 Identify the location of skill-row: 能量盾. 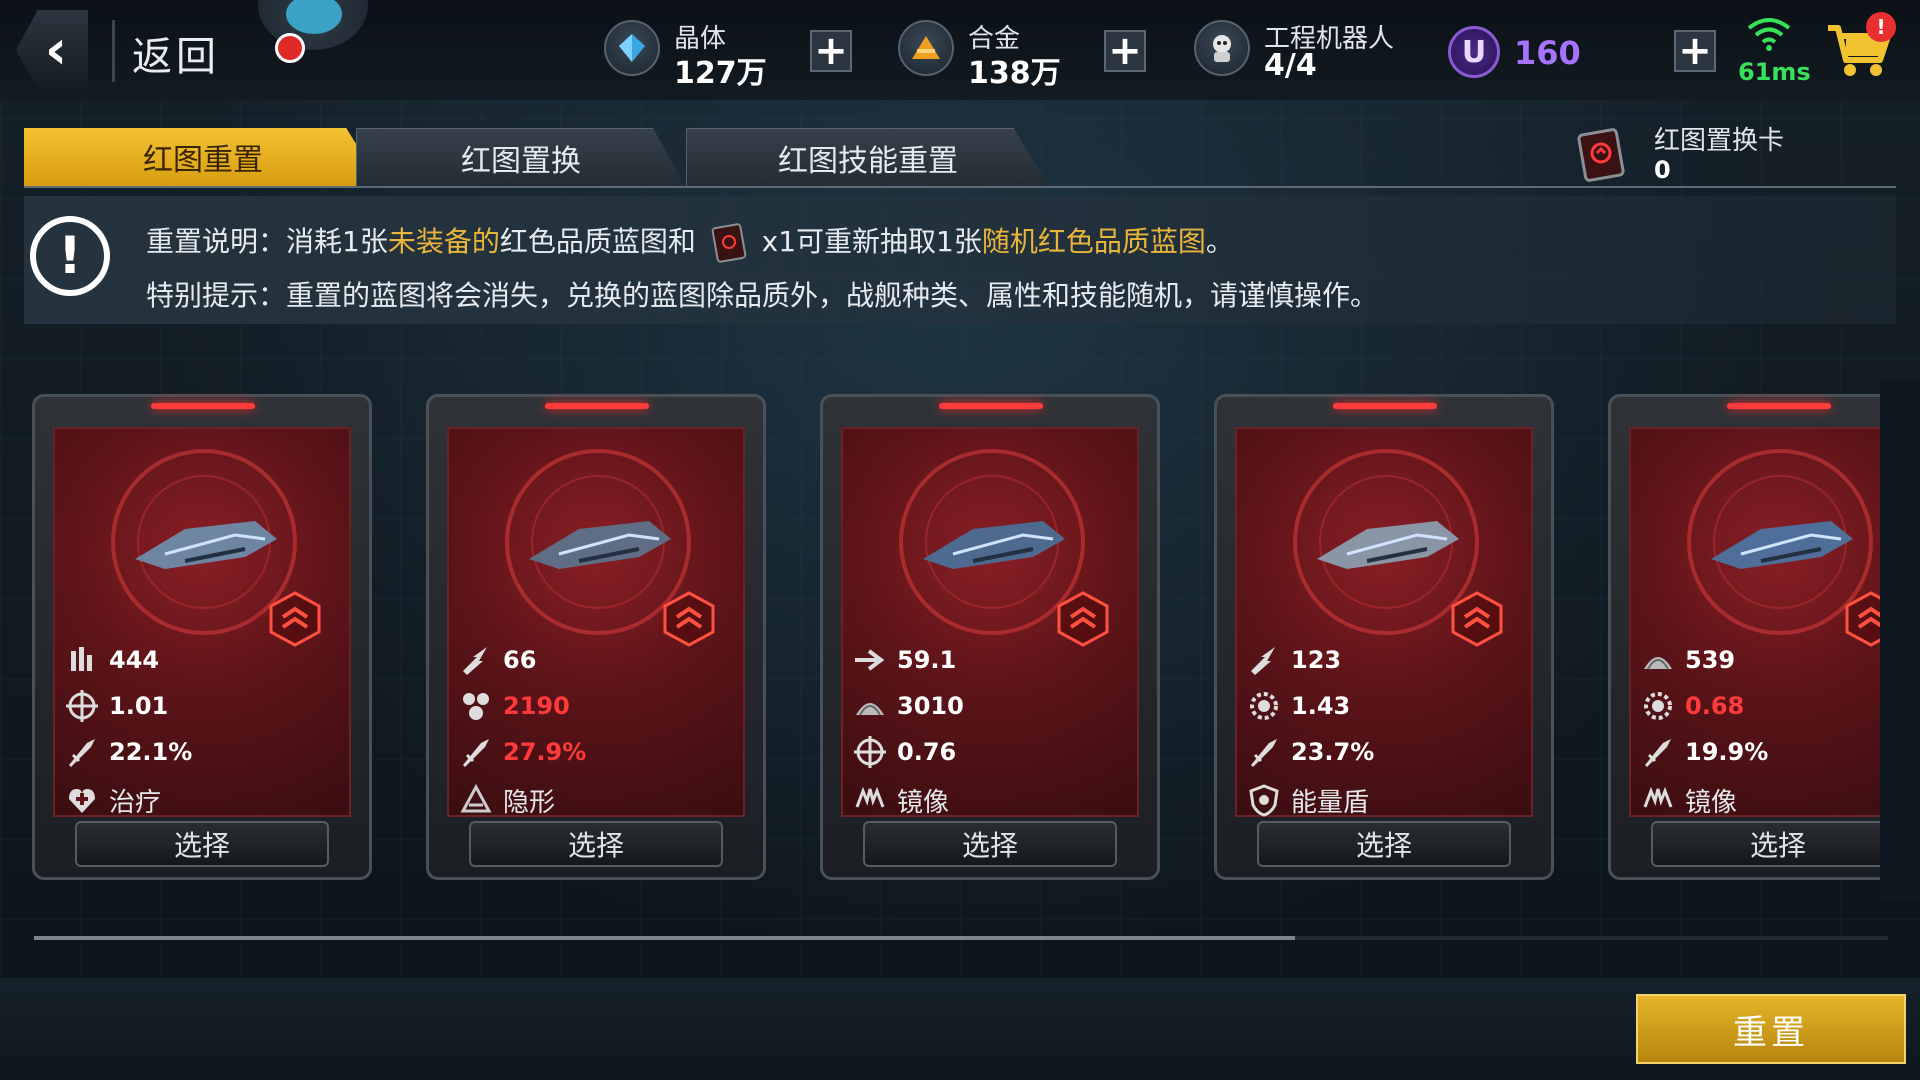
(1308, 800).